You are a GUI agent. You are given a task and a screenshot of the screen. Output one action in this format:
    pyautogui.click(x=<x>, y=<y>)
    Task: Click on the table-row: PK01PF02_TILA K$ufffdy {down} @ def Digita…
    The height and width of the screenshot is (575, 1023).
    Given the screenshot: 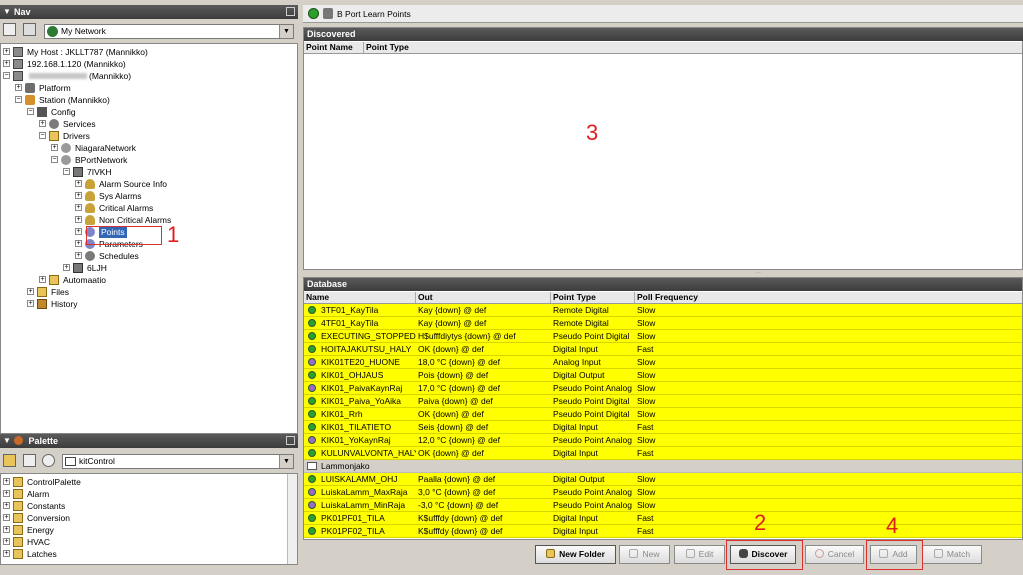 What is the action you would take?
    pyautogui.click(x=663, y=531)
    